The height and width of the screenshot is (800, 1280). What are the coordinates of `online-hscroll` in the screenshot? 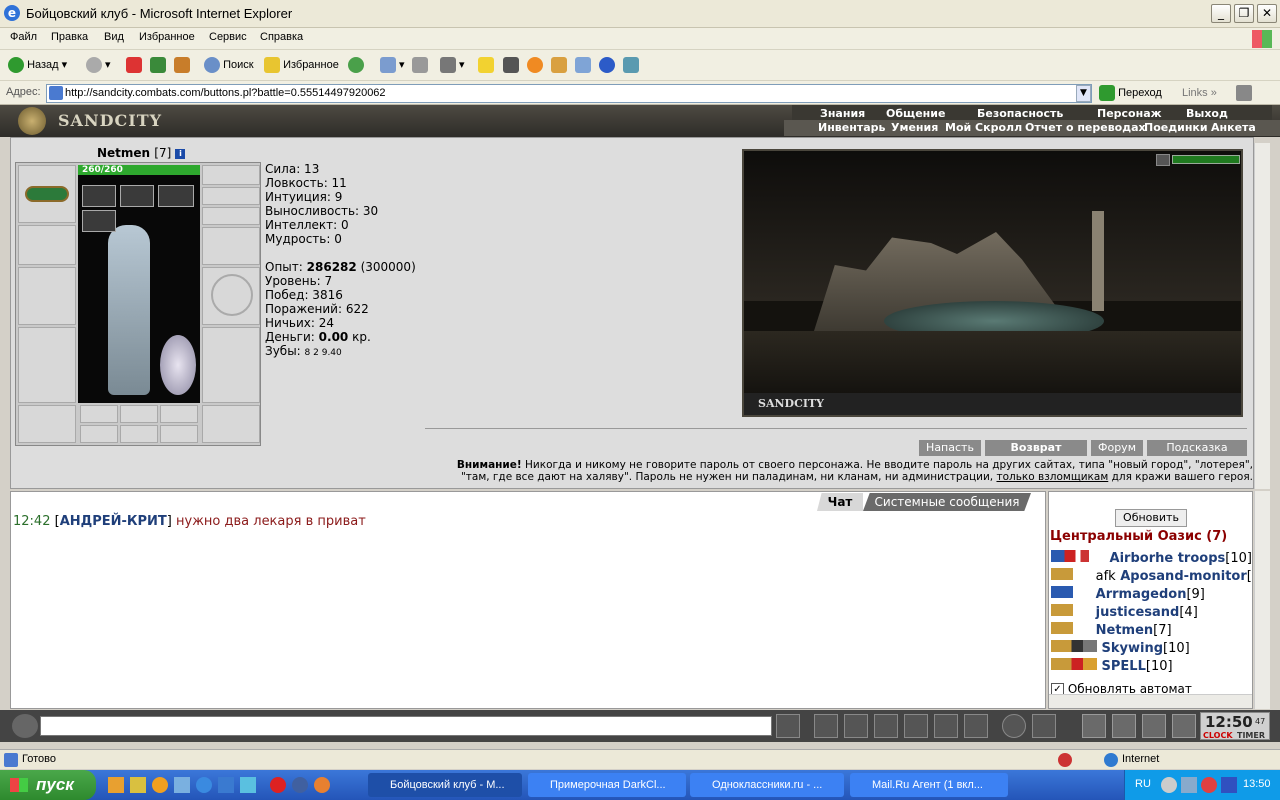 It's located at (1150, 701).